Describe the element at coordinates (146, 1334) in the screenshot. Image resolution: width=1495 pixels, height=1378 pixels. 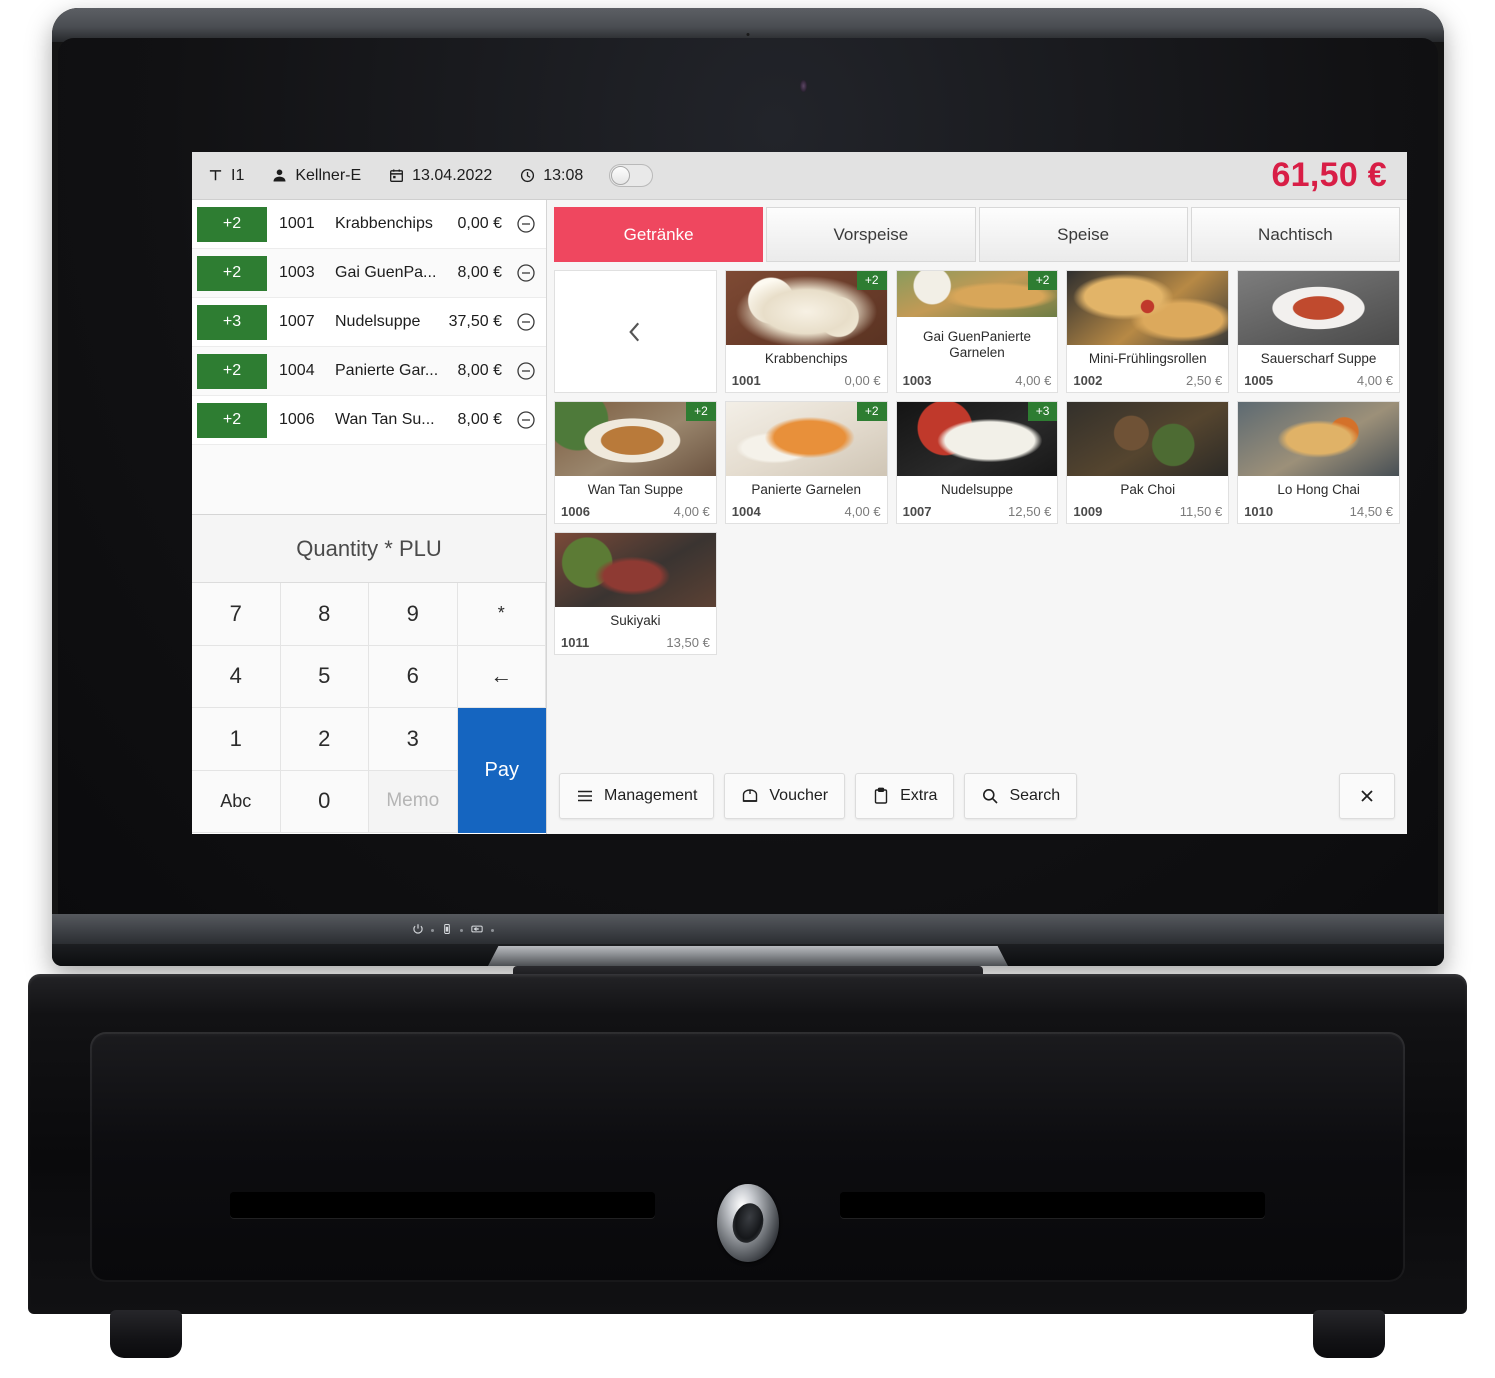
I see `drawer-foot-left` at that location.